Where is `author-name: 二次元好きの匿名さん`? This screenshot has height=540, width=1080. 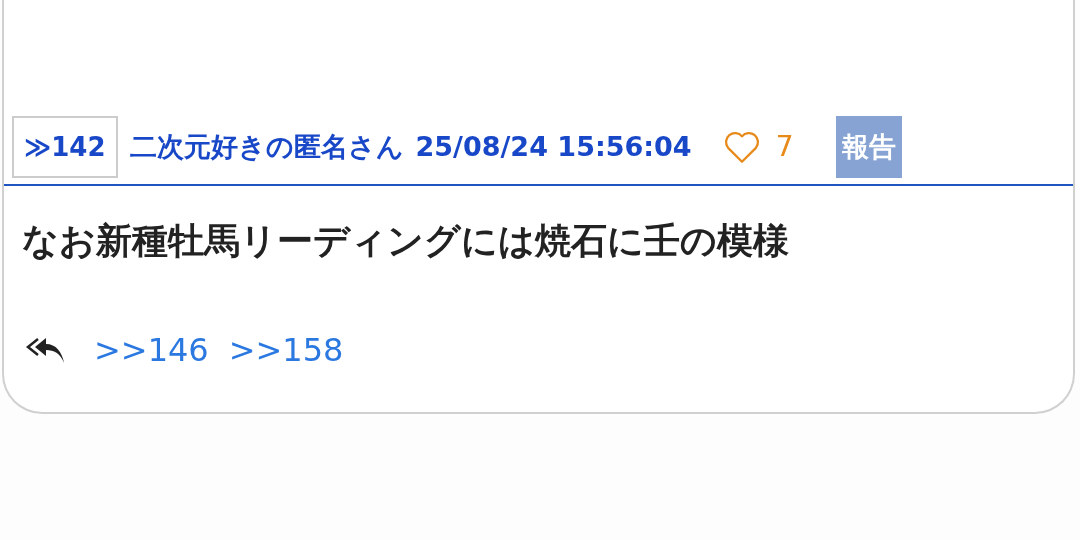
author-name: 二次元好きの匿名さん is located at coordinates (266, 146).